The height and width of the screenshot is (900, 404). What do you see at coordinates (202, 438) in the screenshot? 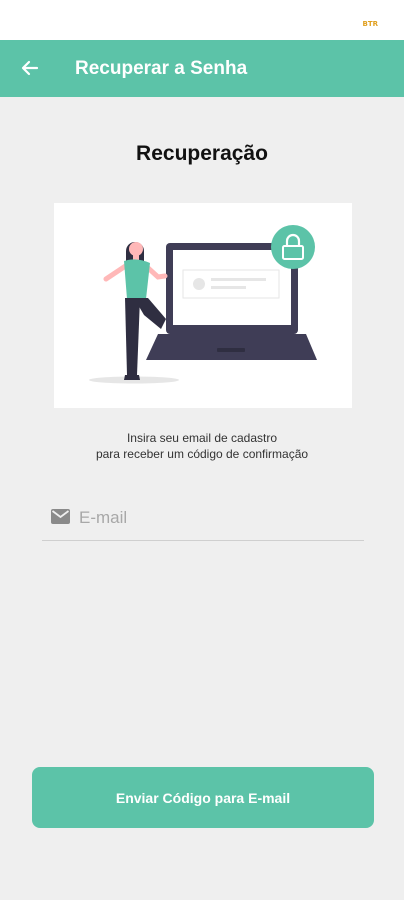
I see `instruction-line-1: Insira seu email de cadastro` at bounding box center [202, 438].